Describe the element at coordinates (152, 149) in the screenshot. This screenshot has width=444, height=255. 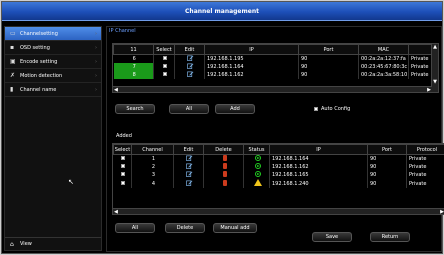
I see `column-header: Channel` at that location.